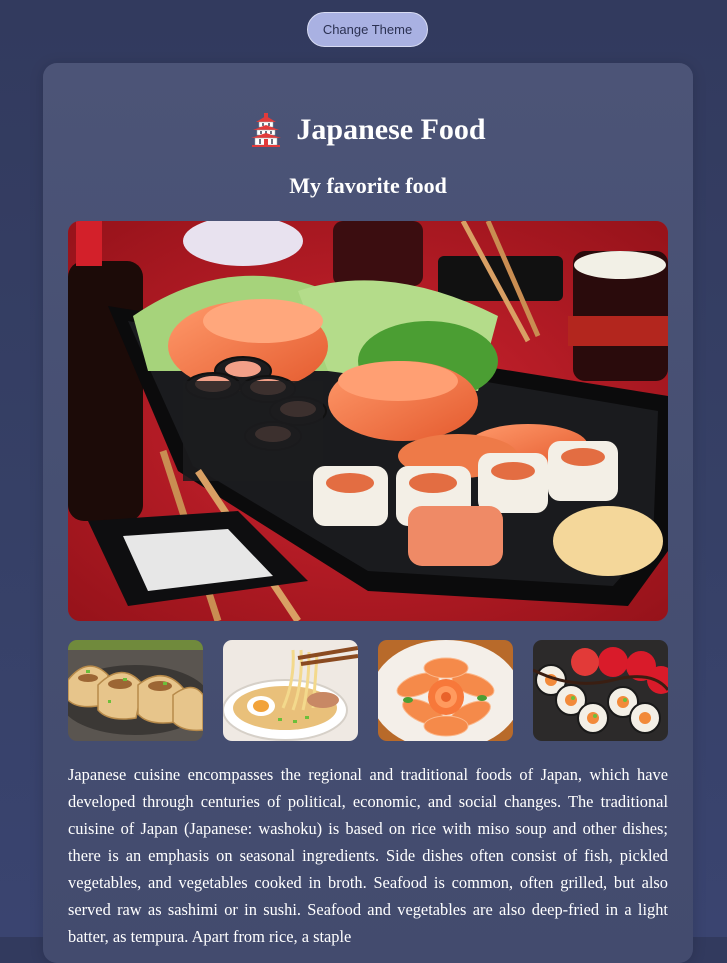 The height and width of the screenshot is (963, 727). I want to click on page-title-row: Japanese Food, so click(368, 130).